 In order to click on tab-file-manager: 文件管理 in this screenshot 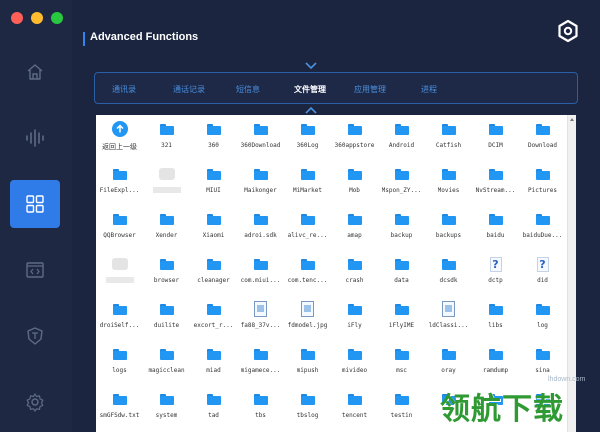, I will do `click(310, 89)`.